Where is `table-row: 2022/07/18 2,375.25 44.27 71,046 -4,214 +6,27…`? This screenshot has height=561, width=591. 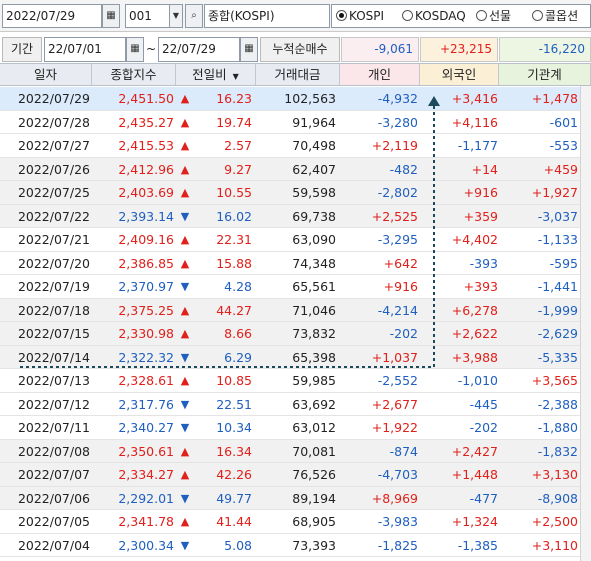
table-row: 2022/07/18 2,375.25 44.27 71,046 -4,214 +6,27… is located at coordinates (295, 310).